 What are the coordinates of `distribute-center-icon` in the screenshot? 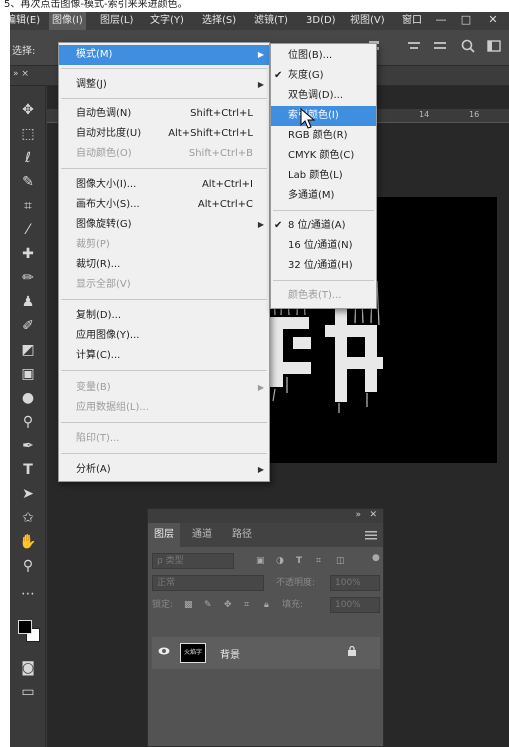 It's located at (440, 46).